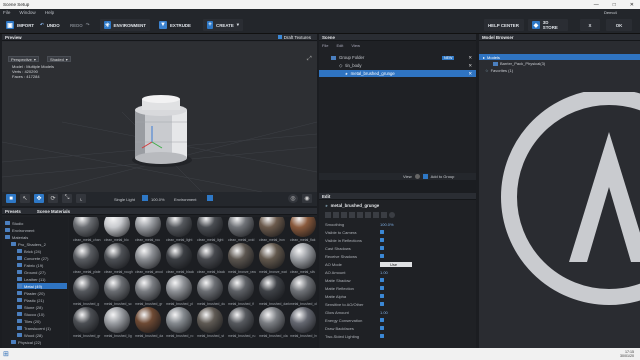  I want to click on pivot-tool-button: ⌞, so click(81, 198).